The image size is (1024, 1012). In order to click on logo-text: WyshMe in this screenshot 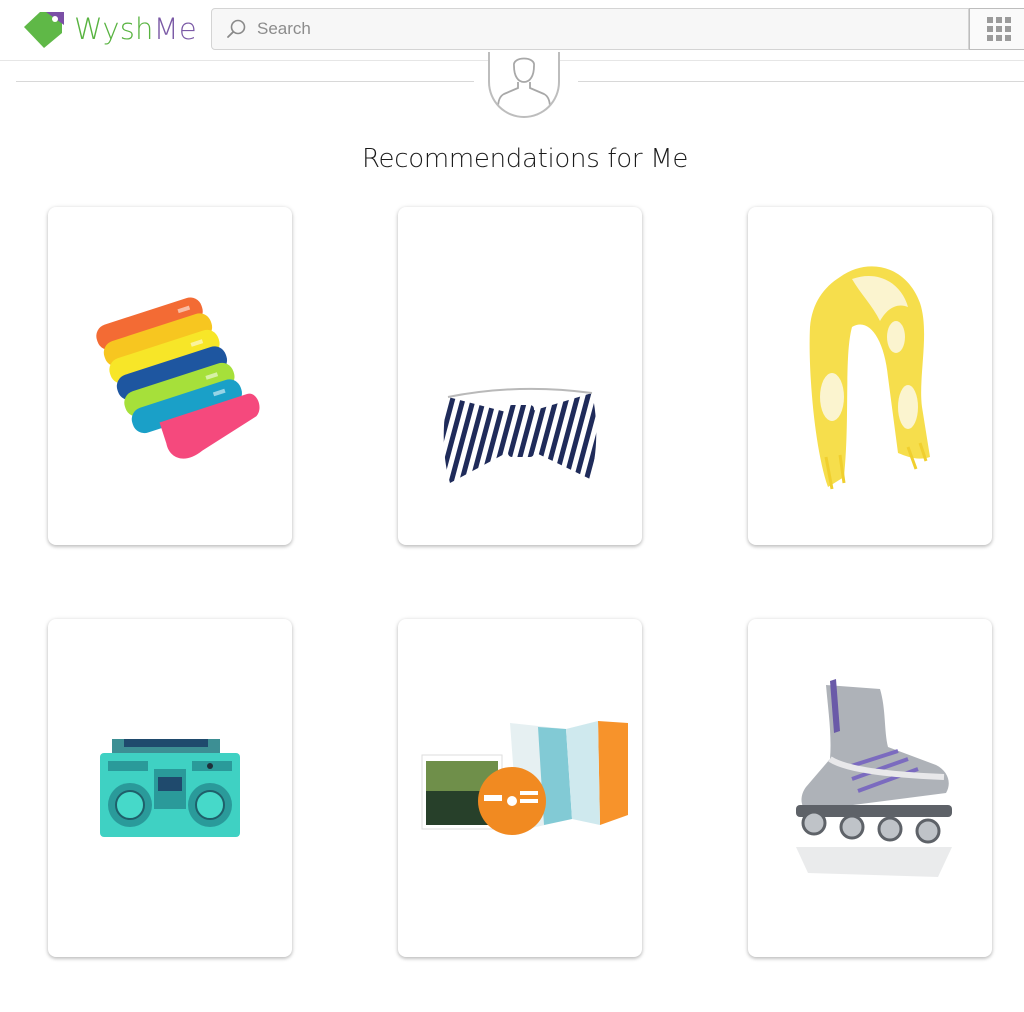, I will do `click(135, 29)`.